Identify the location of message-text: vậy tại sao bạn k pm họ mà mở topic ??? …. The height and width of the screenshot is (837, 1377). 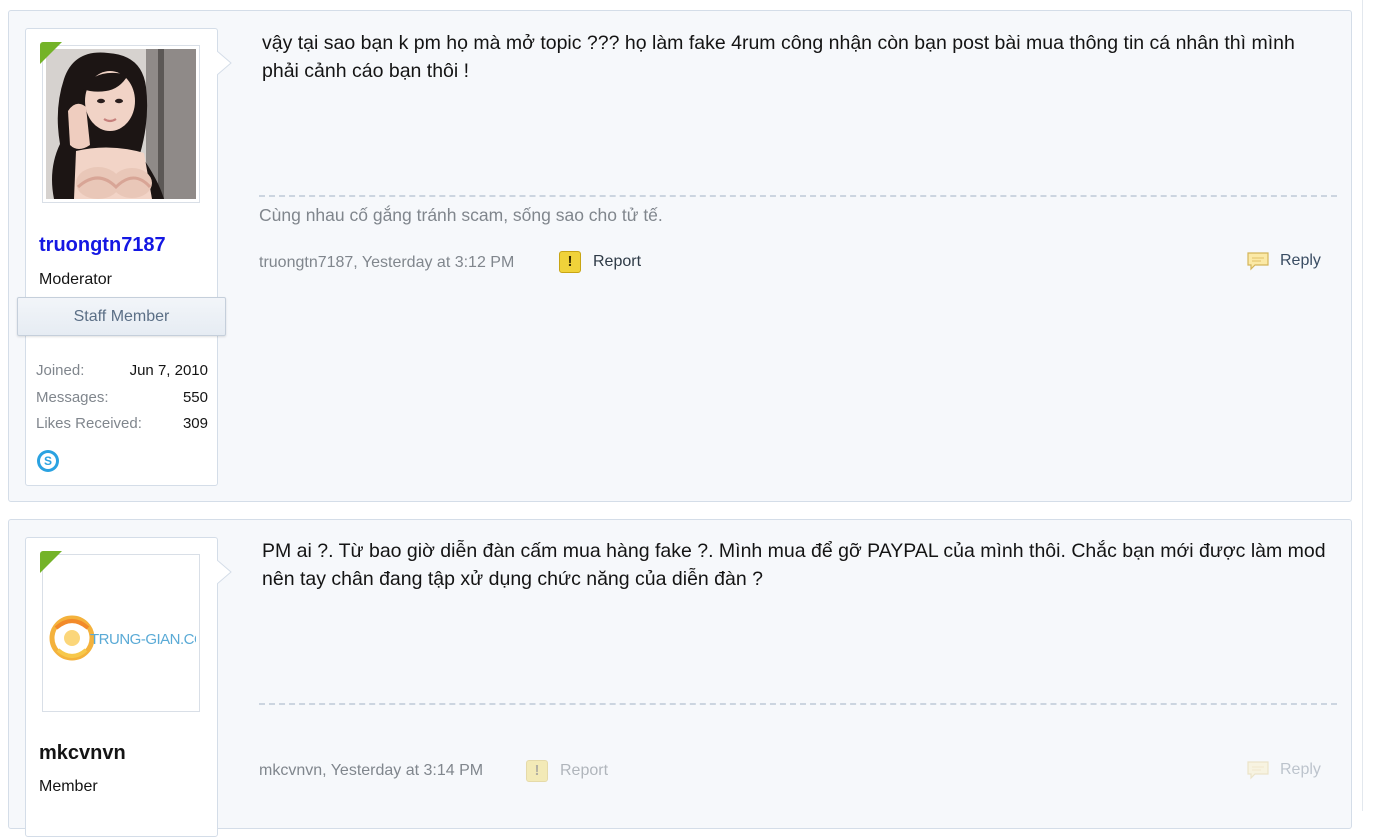
(778, 57).